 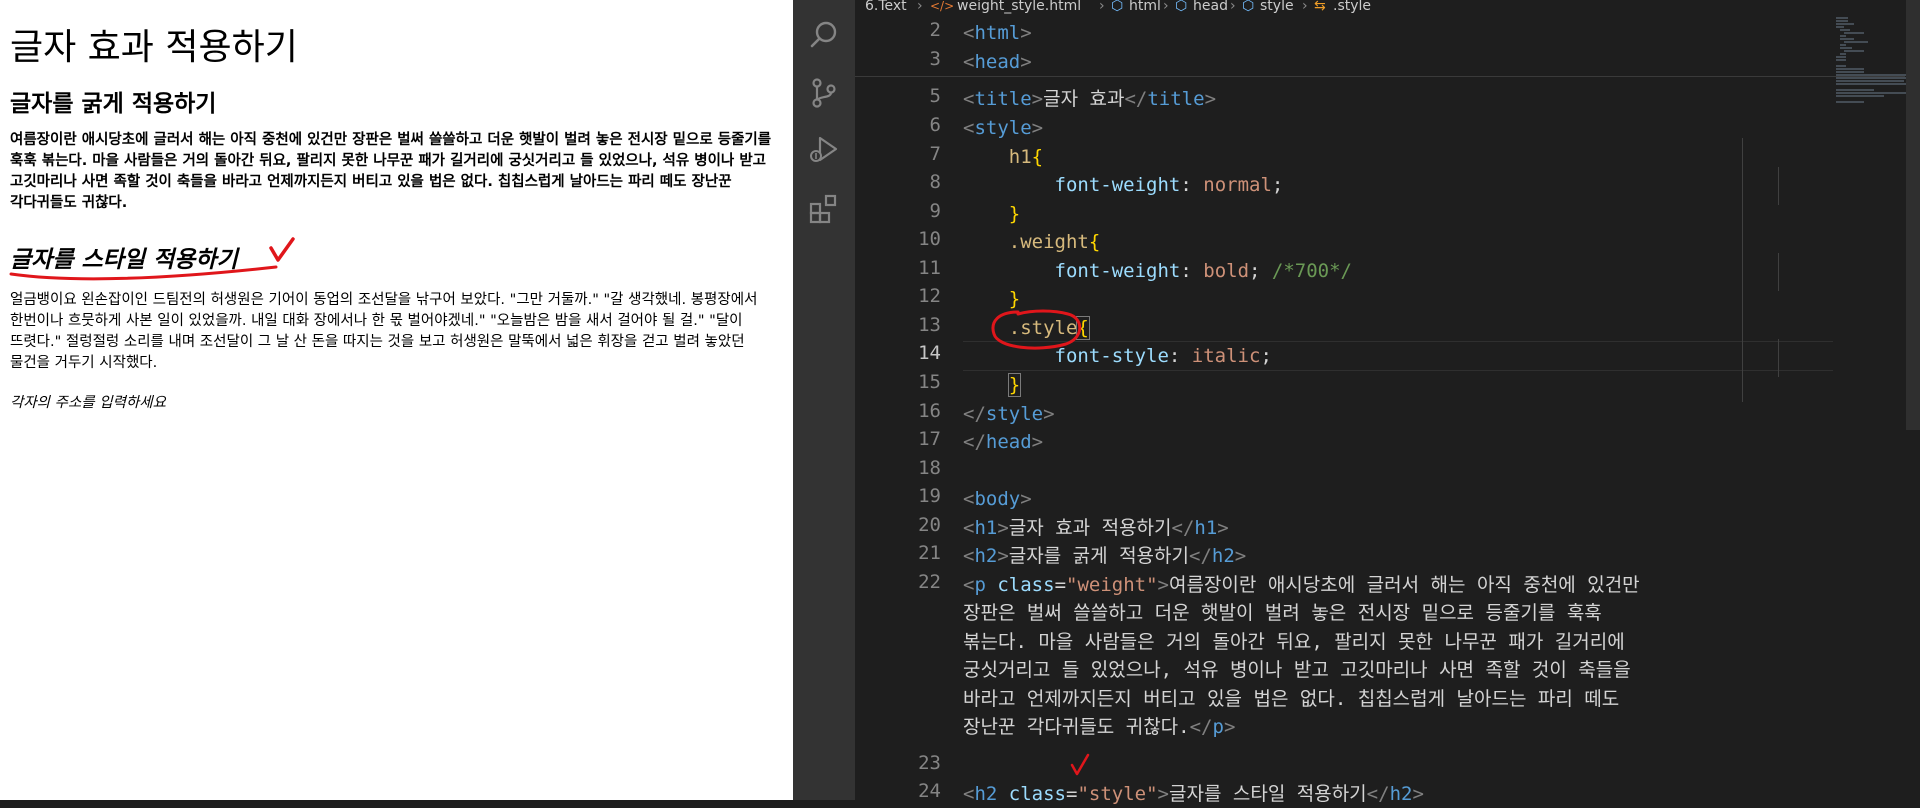 I want to click on code-line: <h2>글자를 굵게 적용하기</h2>, so click(x=1105, y=556).